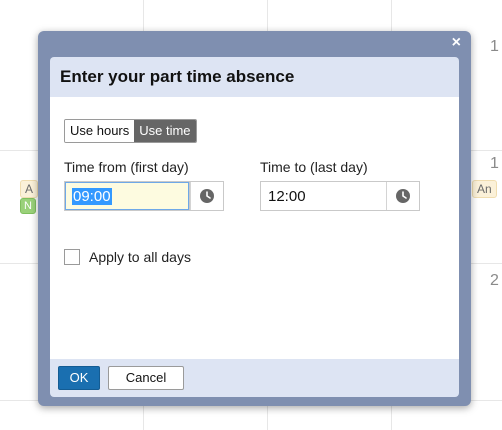 The height and width of the screenshot is (430, 502). What do you see at coordinates (165, 131) in the screenshot?
I see `use-time-option: Use time` at bounding box center [165, 131].